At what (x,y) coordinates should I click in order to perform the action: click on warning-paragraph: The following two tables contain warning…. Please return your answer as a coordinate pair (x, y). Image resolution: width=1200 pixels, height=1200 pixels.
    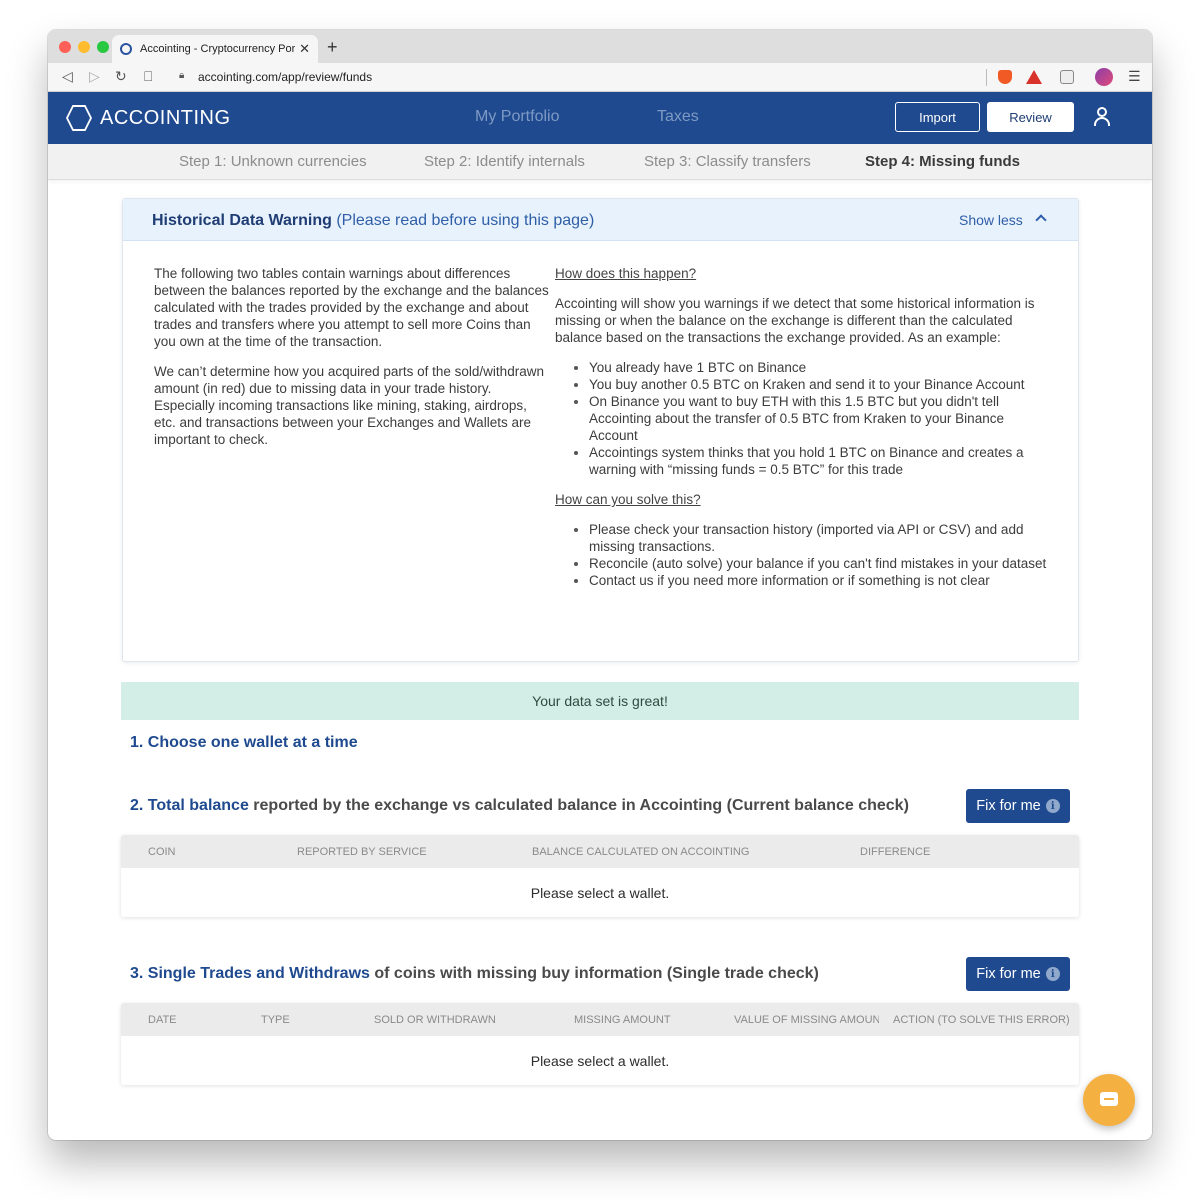
    Looking at the image, I should click on (351, 307).